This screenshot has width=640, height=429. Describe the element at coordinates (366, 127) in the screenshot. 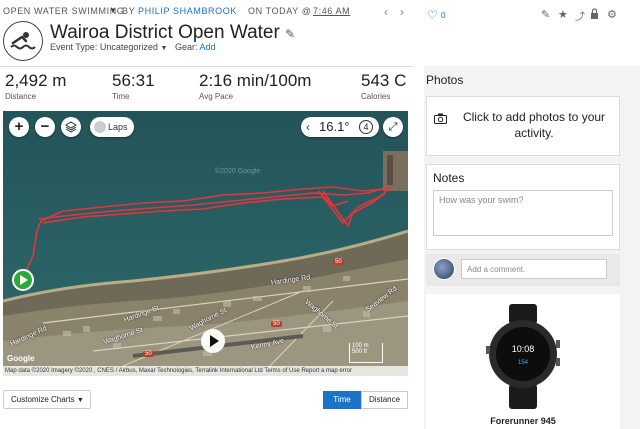

I see `weather-badge: 4` at that location.